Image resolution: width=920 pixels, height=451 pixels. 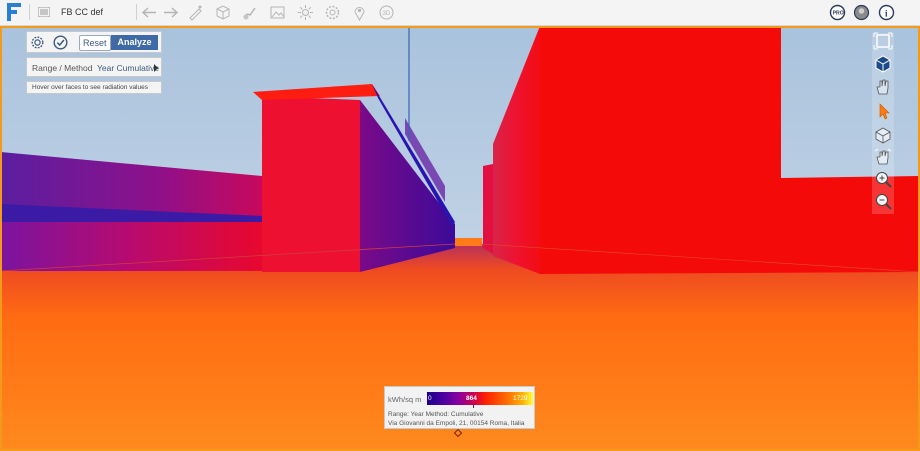 What do you see at coordinates (60, 42) in the screenshot?
I see `check-circle-icon` at bounding box center [60, 42].